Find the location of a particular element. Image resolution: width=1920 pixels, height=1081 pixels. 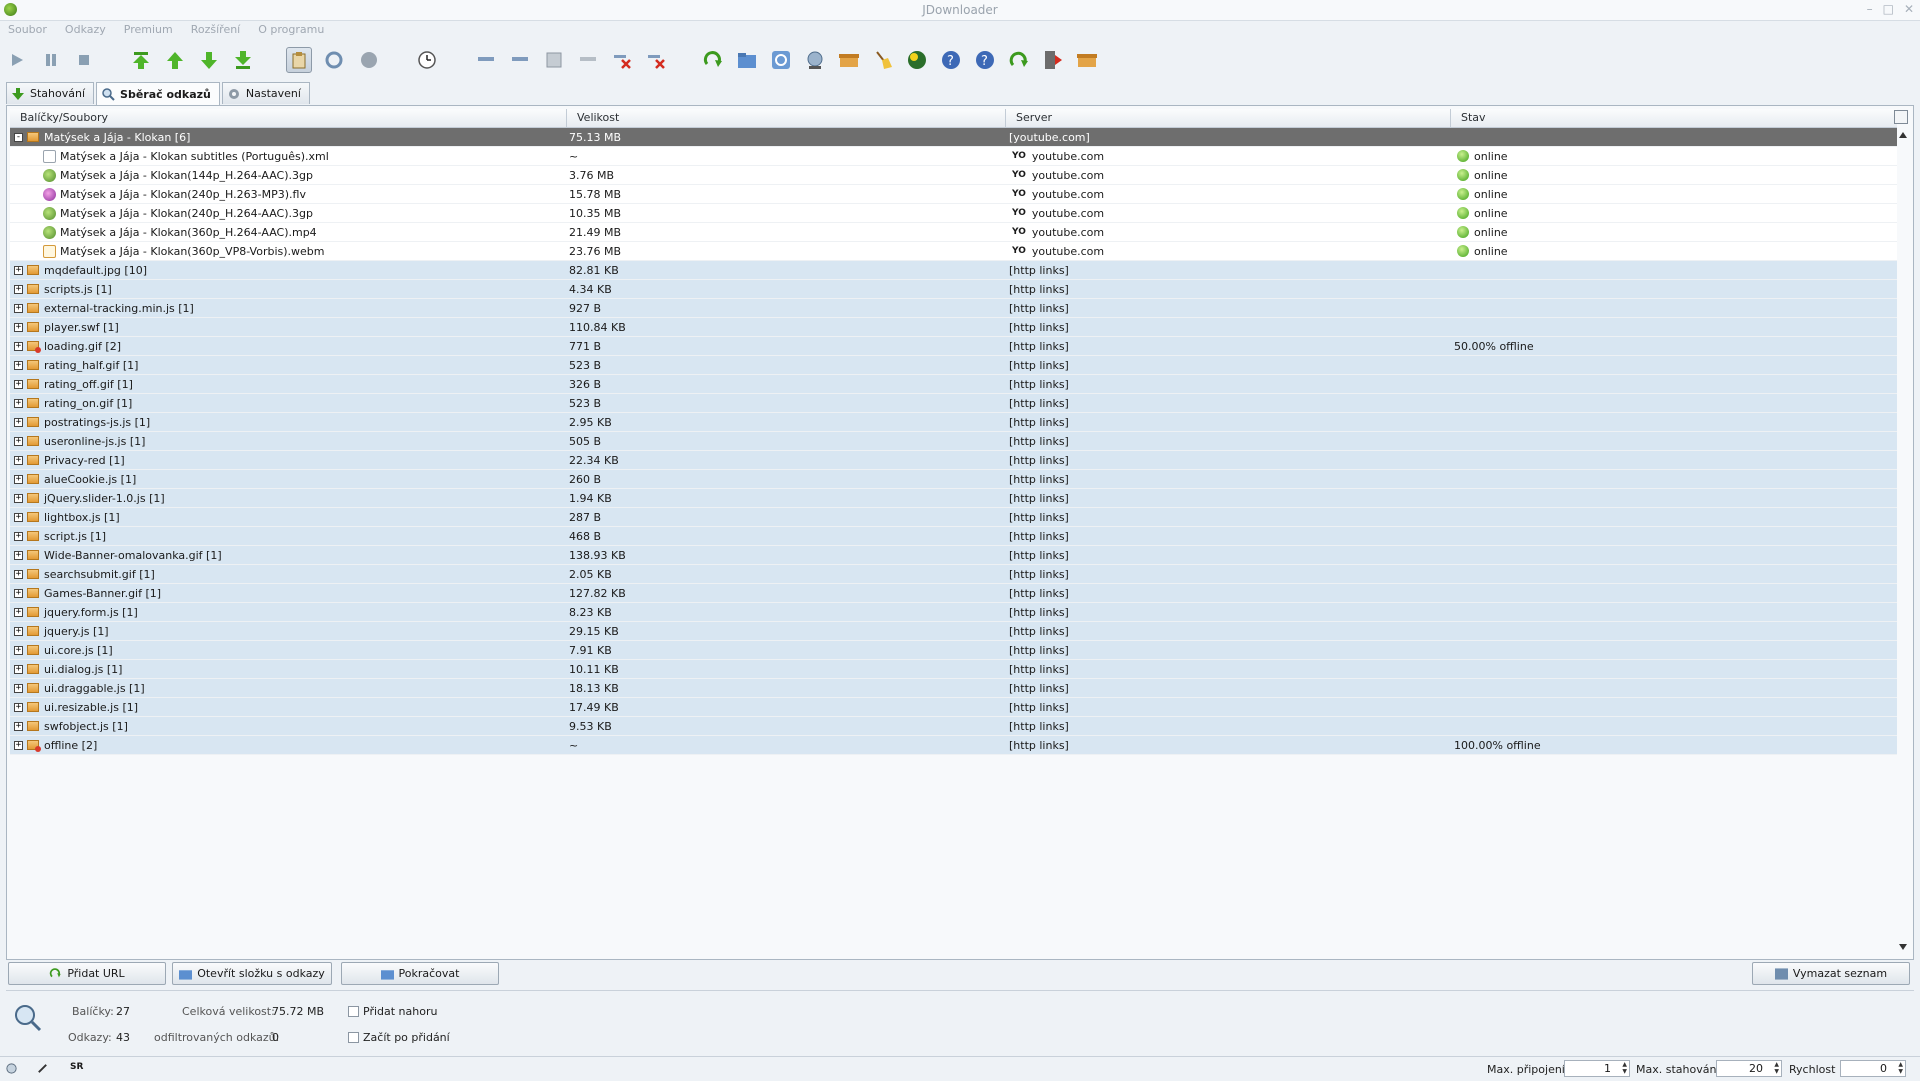

table-row: + jquery.js [1] 29.15 KB [http links] is located at coordinates (953, 631).